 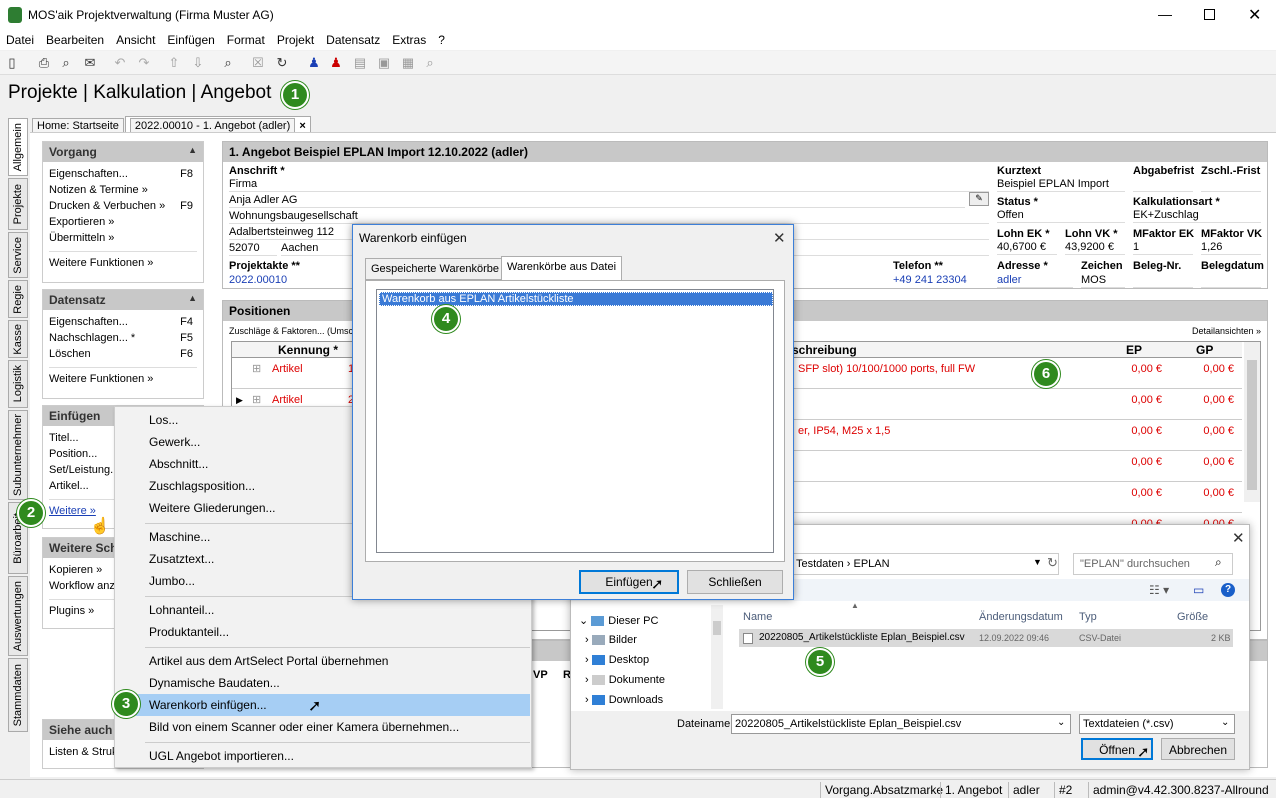 I want to click on datensatz-eigenschaften: Eigenschaften... F4, so click(x=123, y=323).